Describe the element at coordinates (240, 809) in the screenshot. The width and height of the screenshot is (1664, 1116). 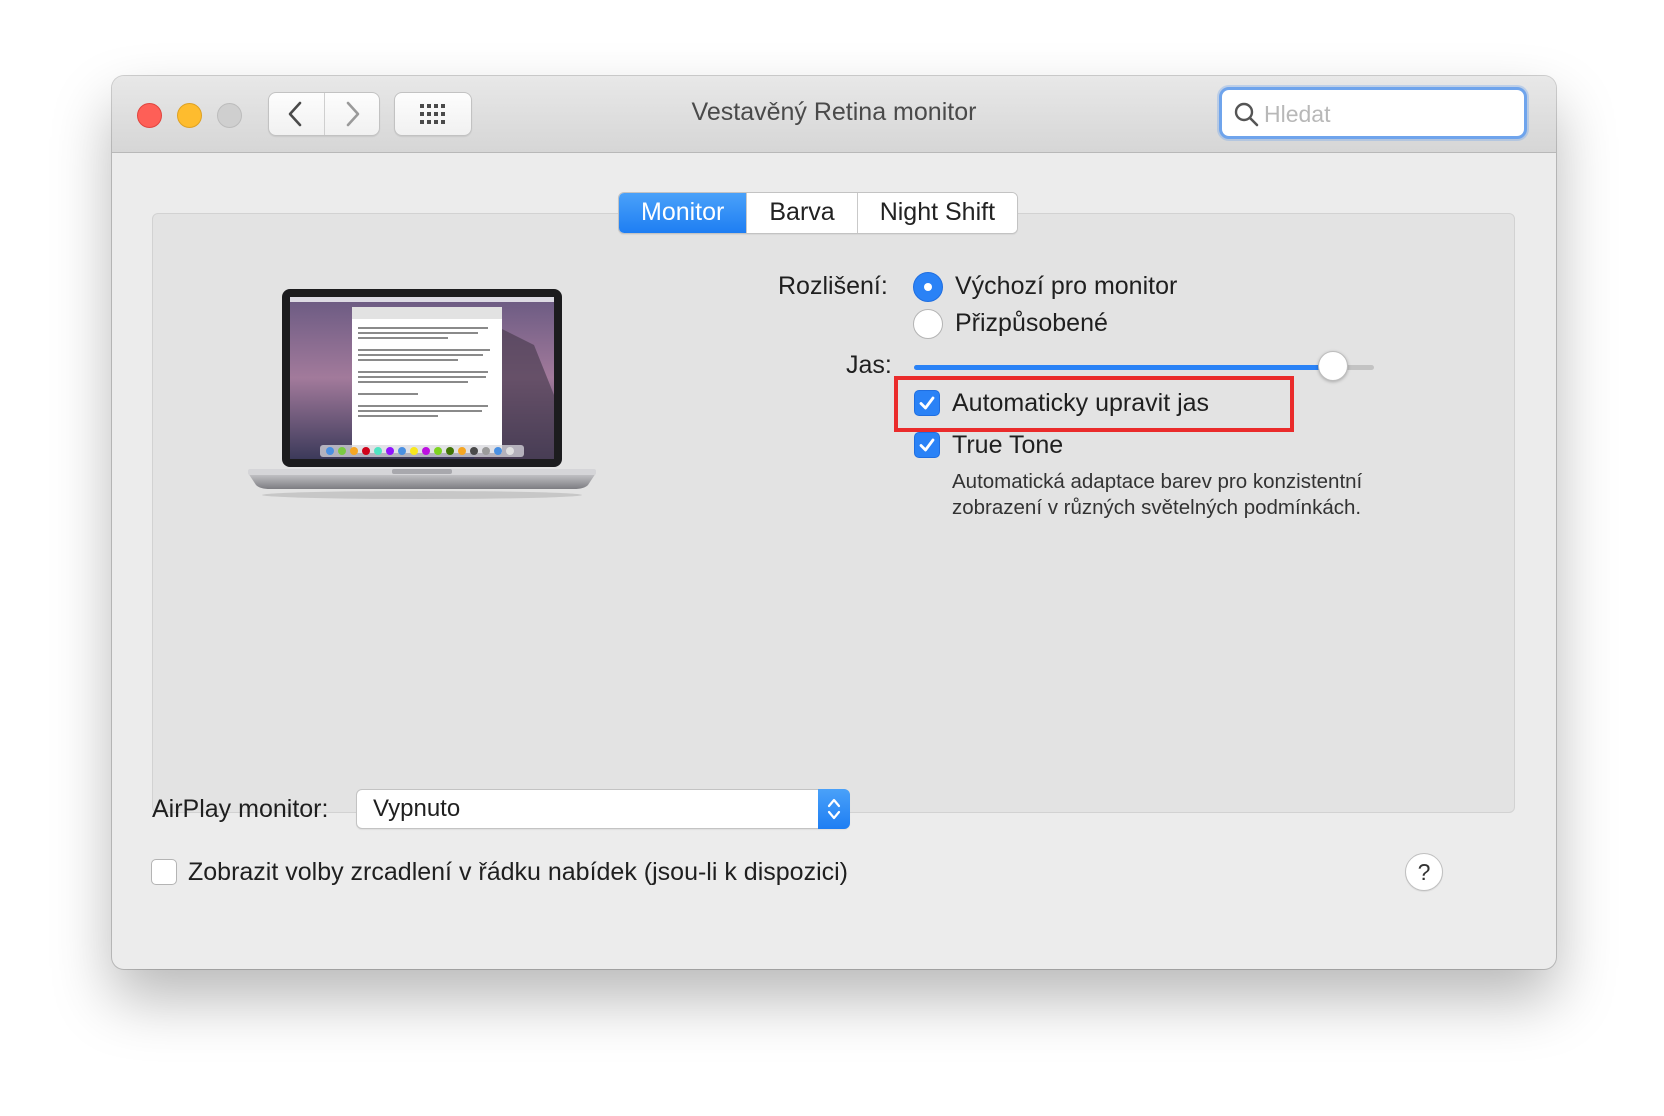
I see `airplay-label: AirPlay monitor:` at that location.